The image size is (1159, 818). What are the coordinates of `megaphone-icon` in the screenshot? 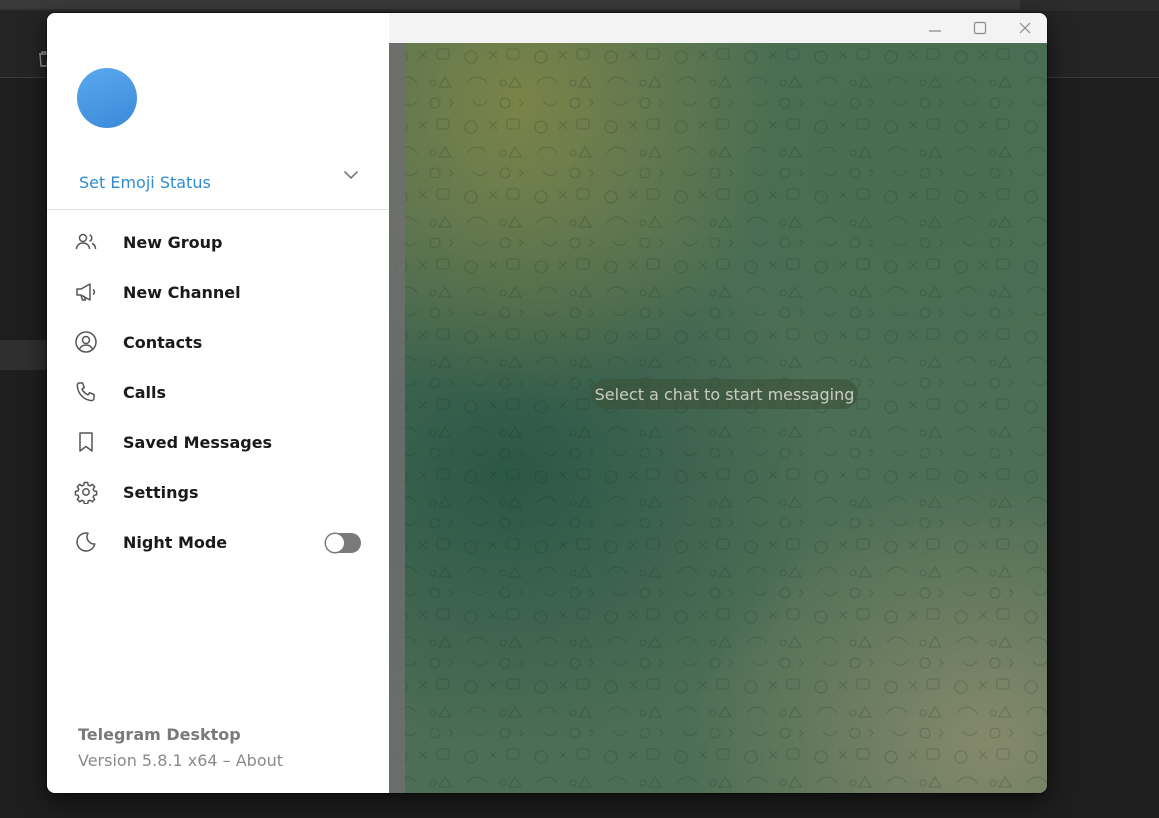 It's located at (86, 292).